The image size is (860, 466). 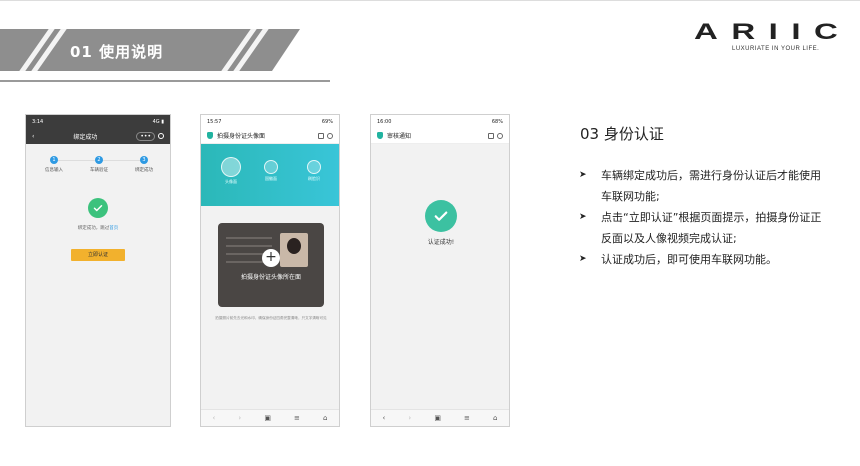 I want to click on status-time: 15:57, so click(x=214, y=121).